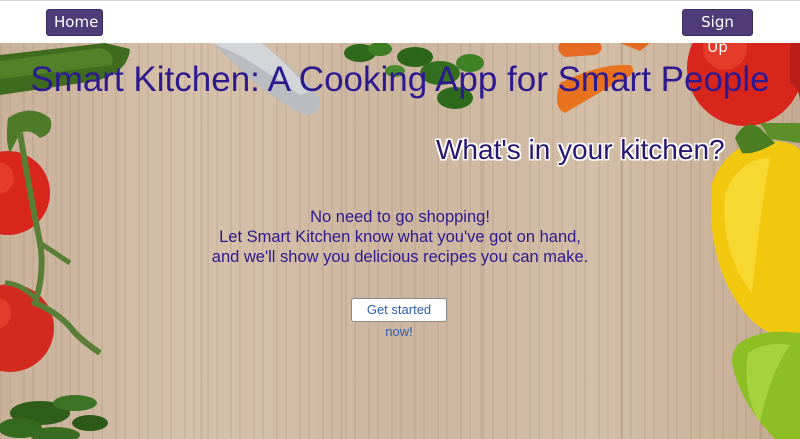 The width and height of the screenshot is (800, 439). I want to click on get-started-button: Get started now!, so click(399, 318).